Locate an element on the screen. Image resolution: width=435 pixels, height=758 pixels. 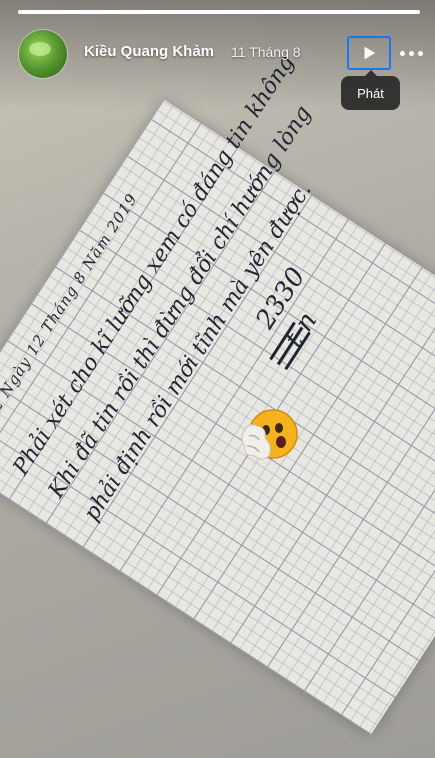
more-horizontal-icon is located at coordinates (402, 53).